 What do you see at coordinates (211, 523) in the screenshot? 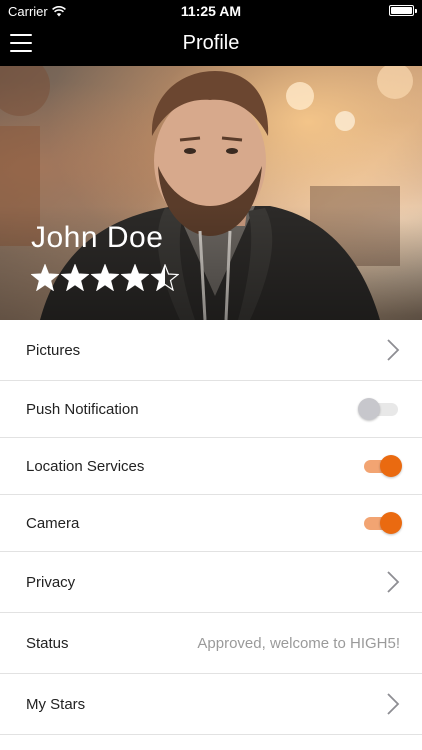
I see `row-camera: Camera` at bounding box center [211, 523].